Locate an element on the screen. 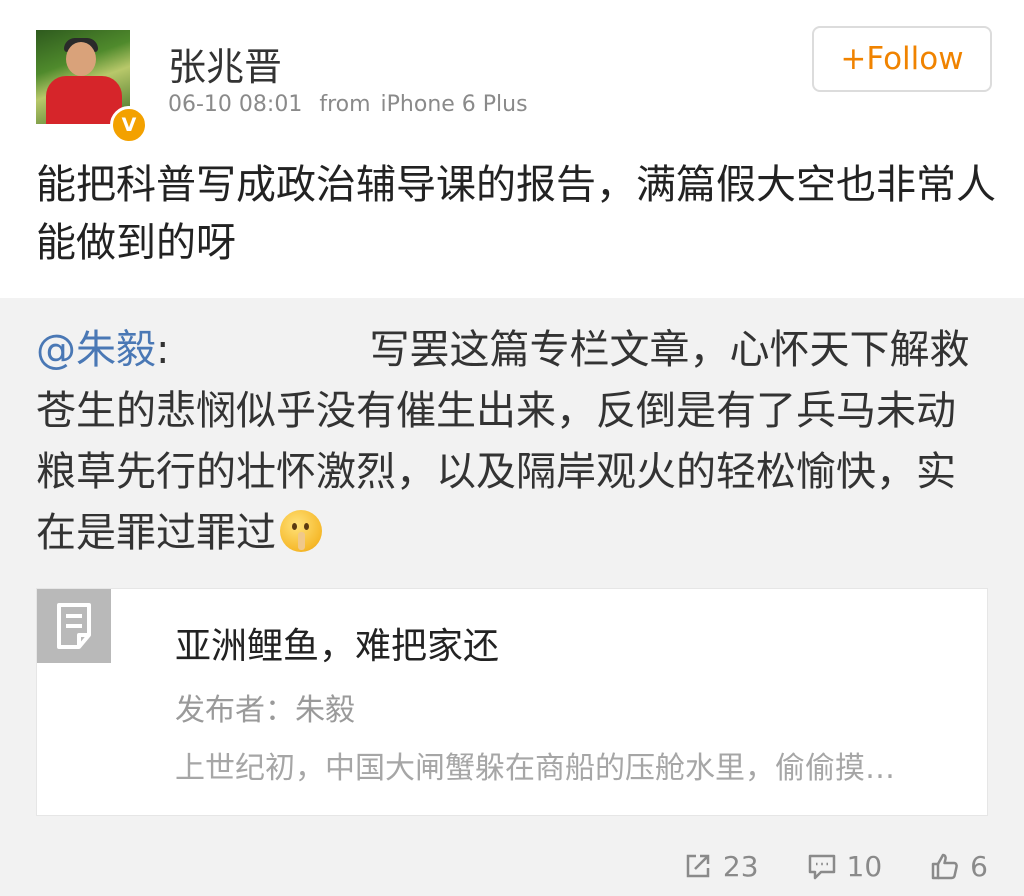 The width and height of the screenshot is (1024, 896). post-text: 能把科普写成政治辅导课的报告，满篇假大空也非常人能做到的呀 is located at coordinates (516, 214).